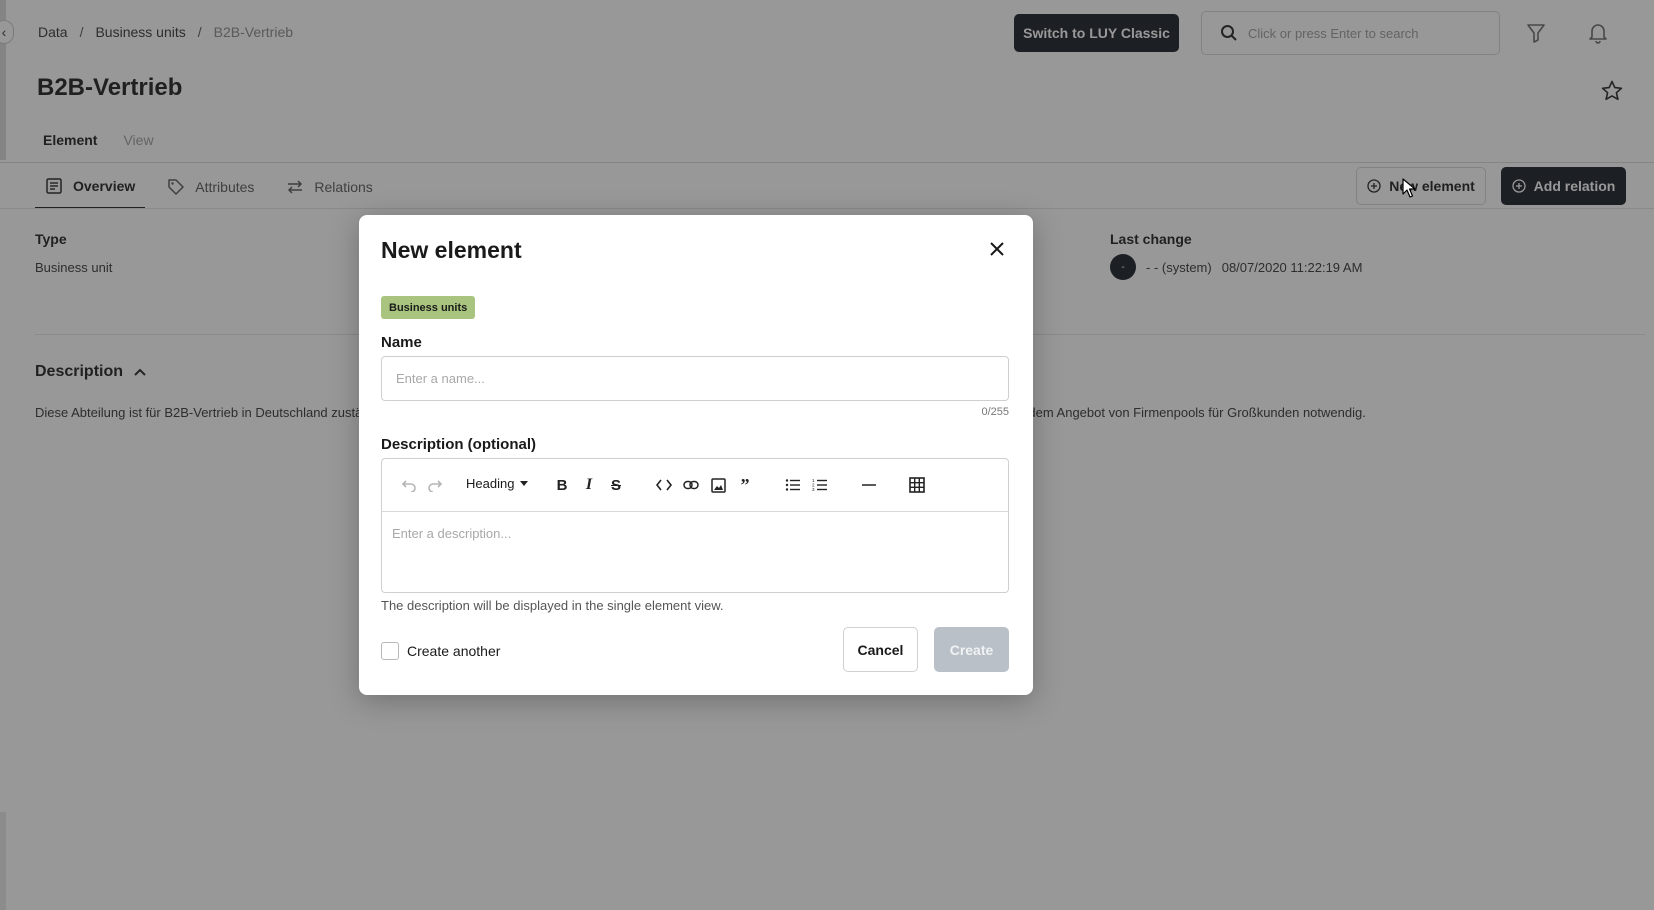 The height and width of the screenshot is (910, 1654). Describe the element at coordinates (390, 651) in the screenshot. I see `create-another-checkbox` at that location.